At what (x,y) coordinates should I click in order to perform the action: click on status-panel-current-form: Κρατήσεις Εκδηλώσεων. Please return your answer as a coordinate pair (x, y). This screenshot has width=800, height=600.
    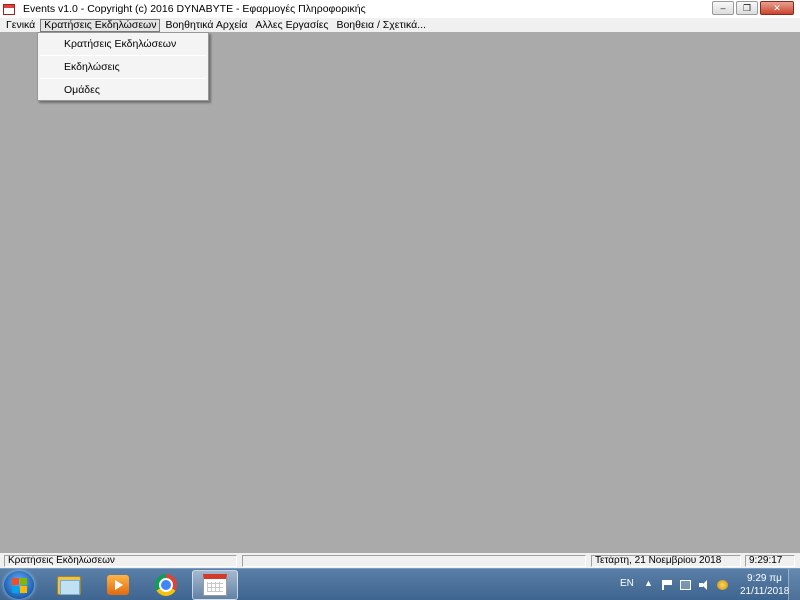
    Looking at the image, I should click on (120, 561).